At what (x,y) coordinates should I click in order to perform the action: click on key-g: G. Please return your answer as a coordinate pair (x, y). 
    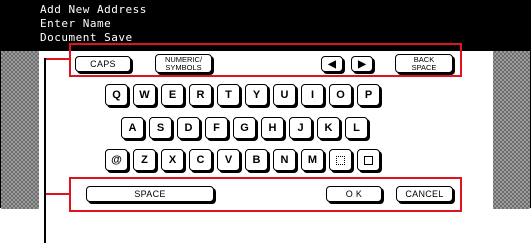
    Looking at the image, I should click on (244, 128).